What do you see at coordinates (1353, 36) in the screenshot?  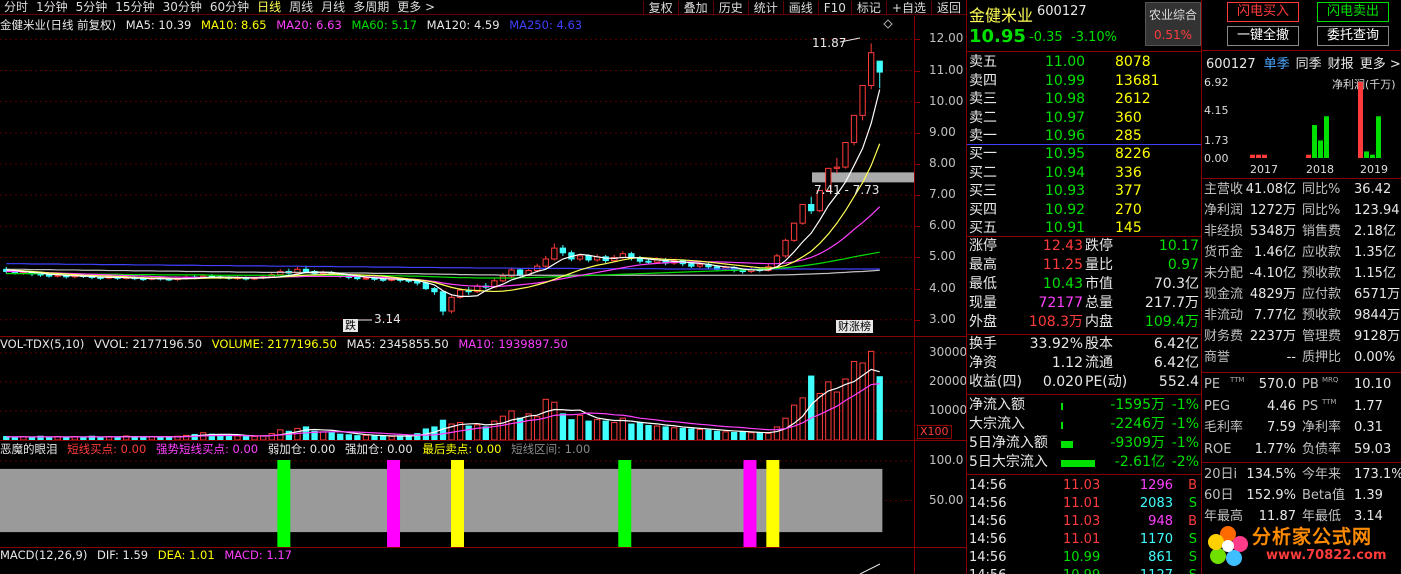 I see `order-query-button: 委托查询` at bounding box center [1353, 36].